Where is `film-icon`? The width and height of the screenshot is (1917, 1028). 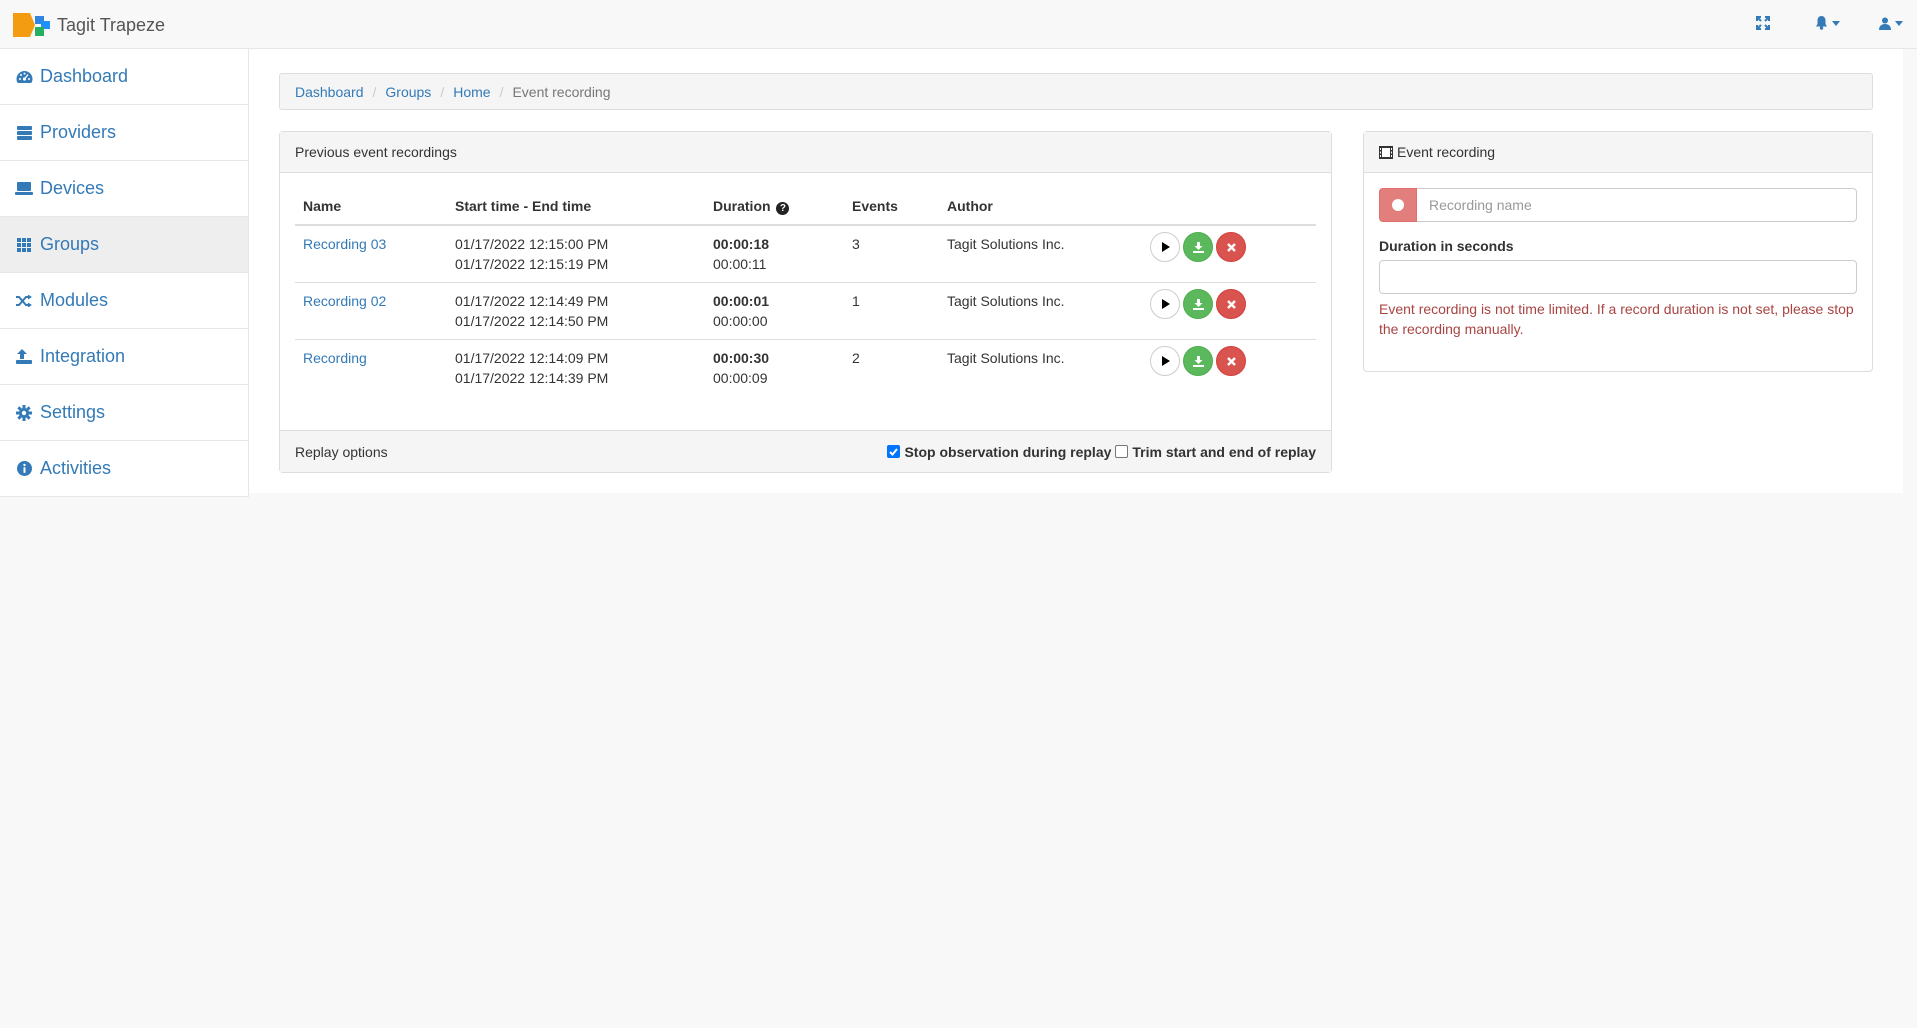 film-icon is located at coordinates (1386, 152).